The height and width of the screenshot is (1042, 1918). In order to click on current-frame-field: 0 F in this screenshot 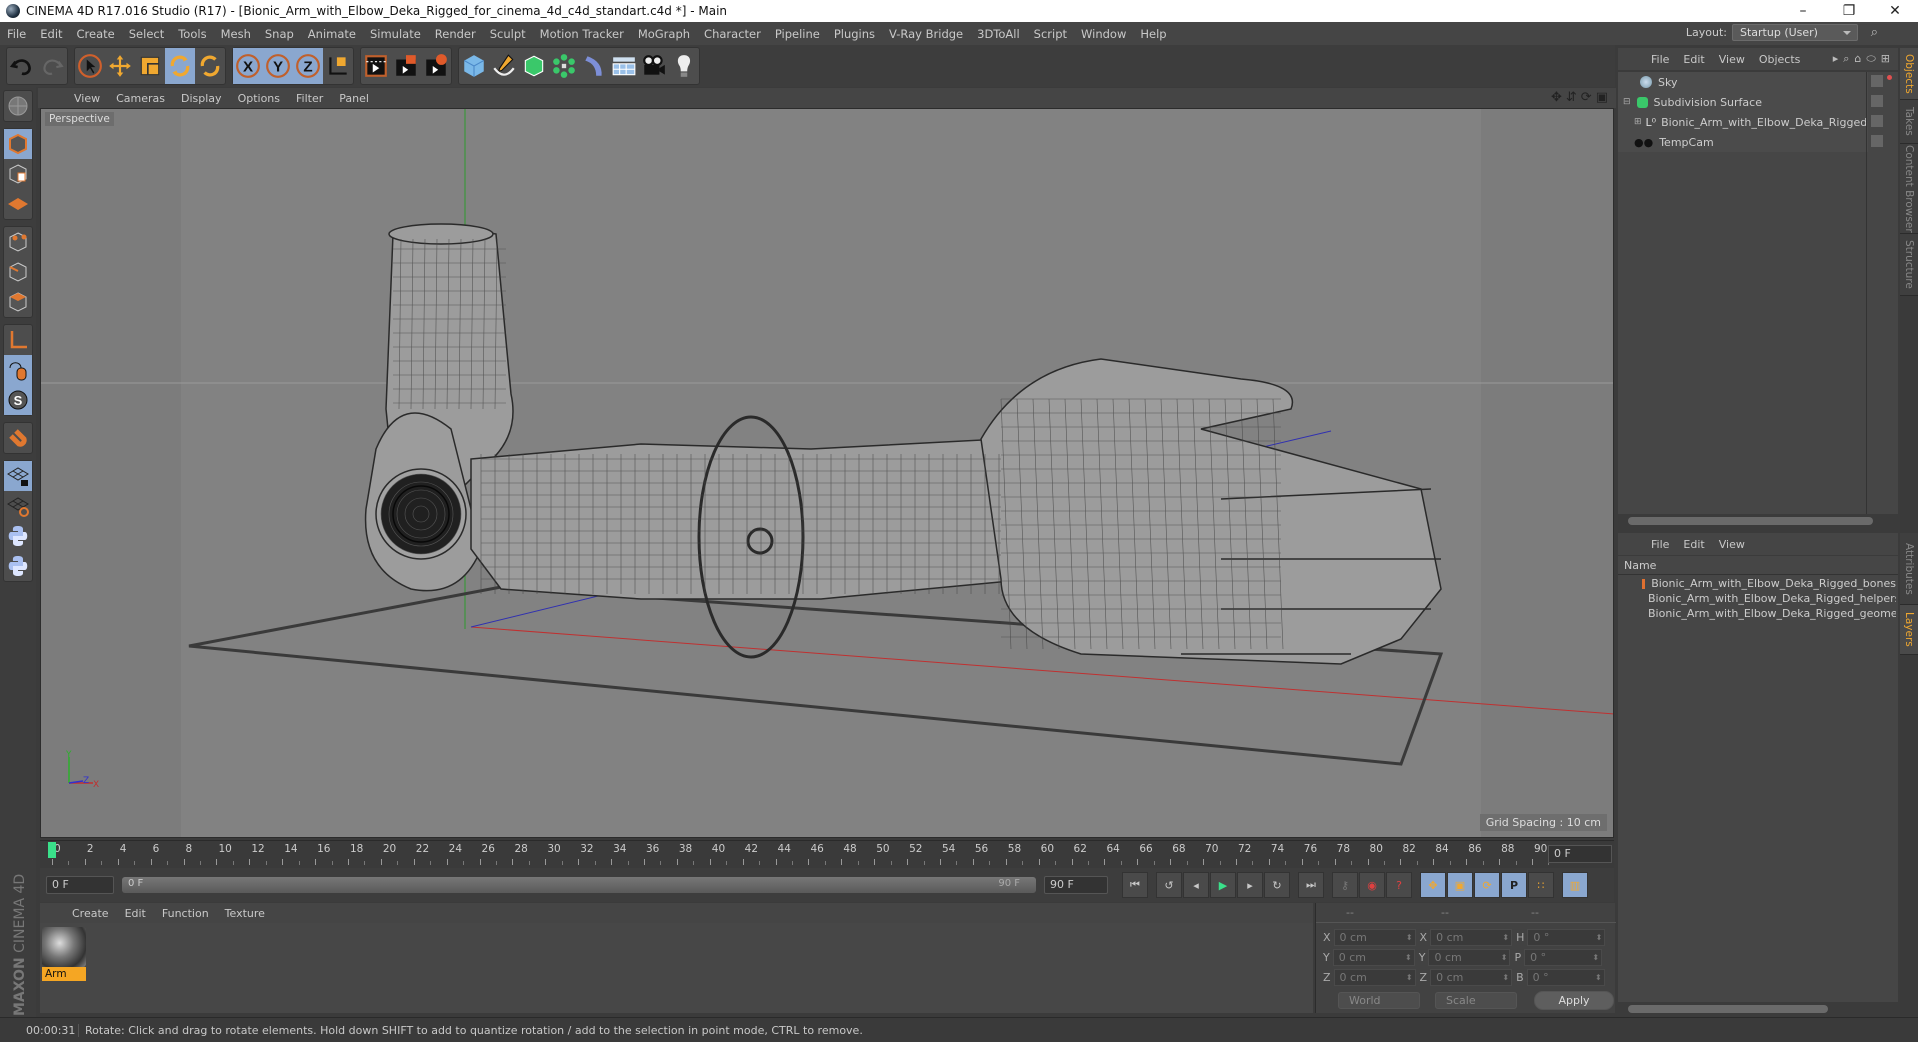, I will do `click(1580, 854)`.